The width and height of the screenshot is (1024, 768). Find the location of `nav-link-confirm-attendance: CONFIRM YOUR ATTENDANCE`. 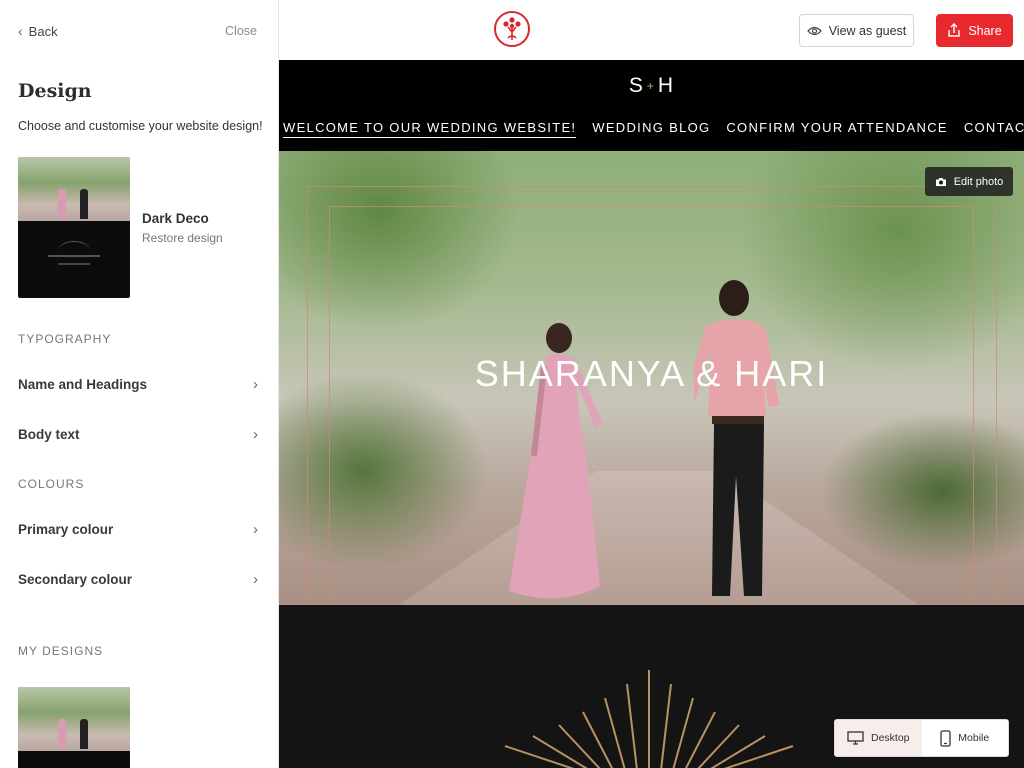

nav-link-confirm-attendance: CONFIRM YOUR ATTENDANCE is located at coordinates (837, 127).